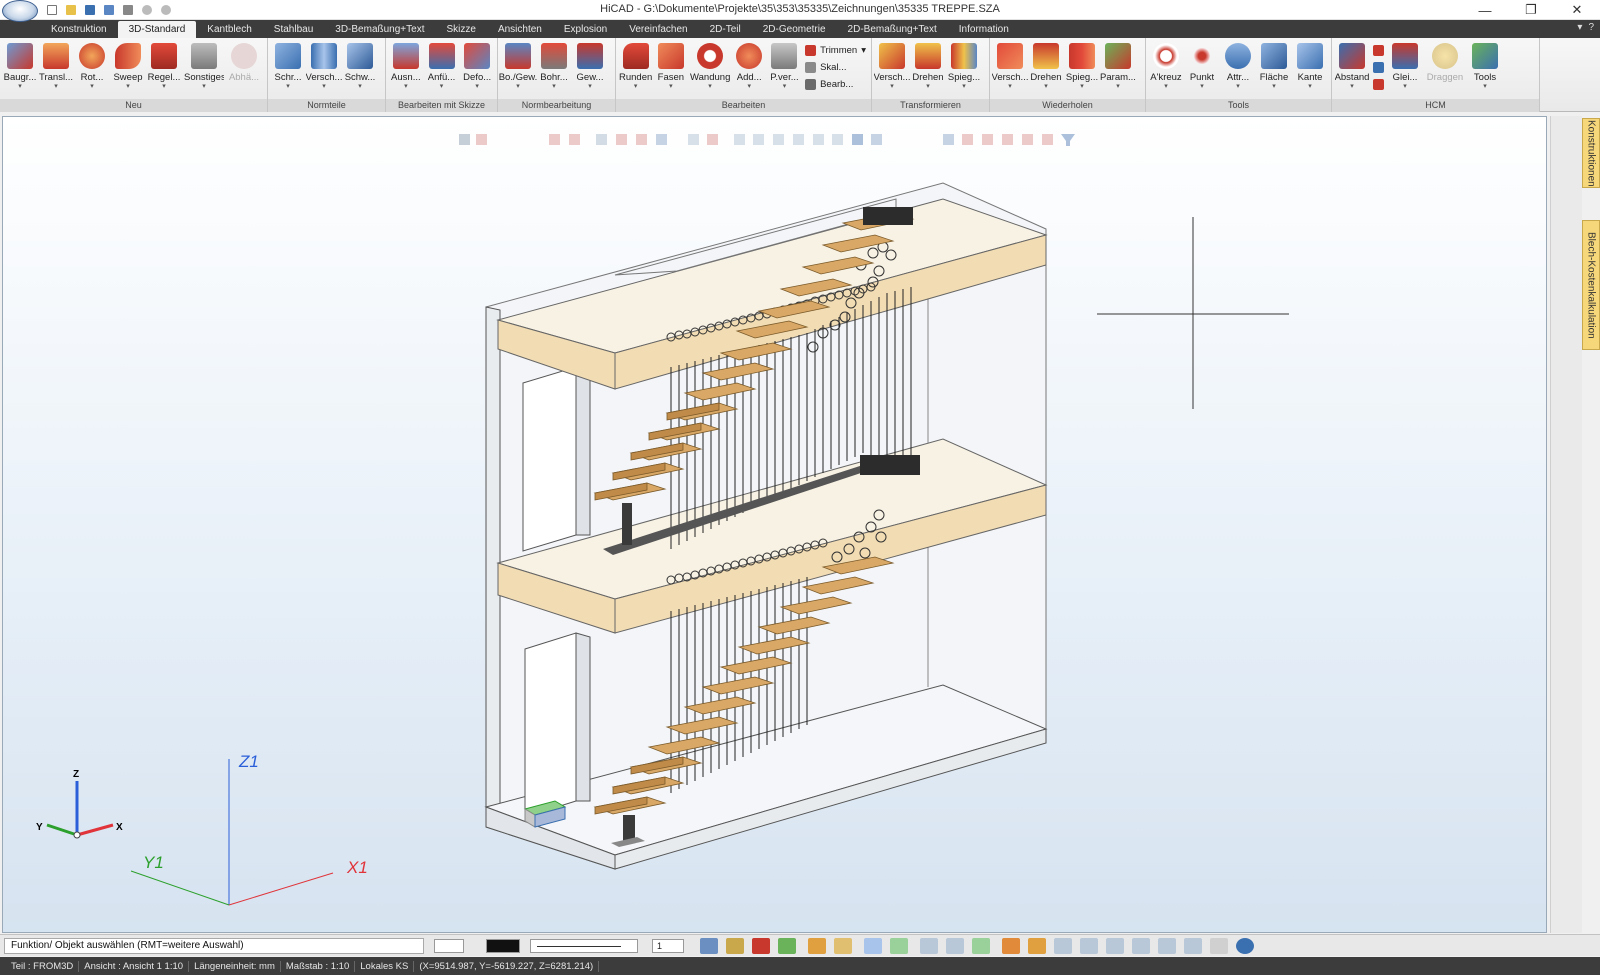  What do you see at coordinates (20, 69) in the screenshot?
I see `baugruppe-button: Baugr... ▾` at bounding box center [20, 69].